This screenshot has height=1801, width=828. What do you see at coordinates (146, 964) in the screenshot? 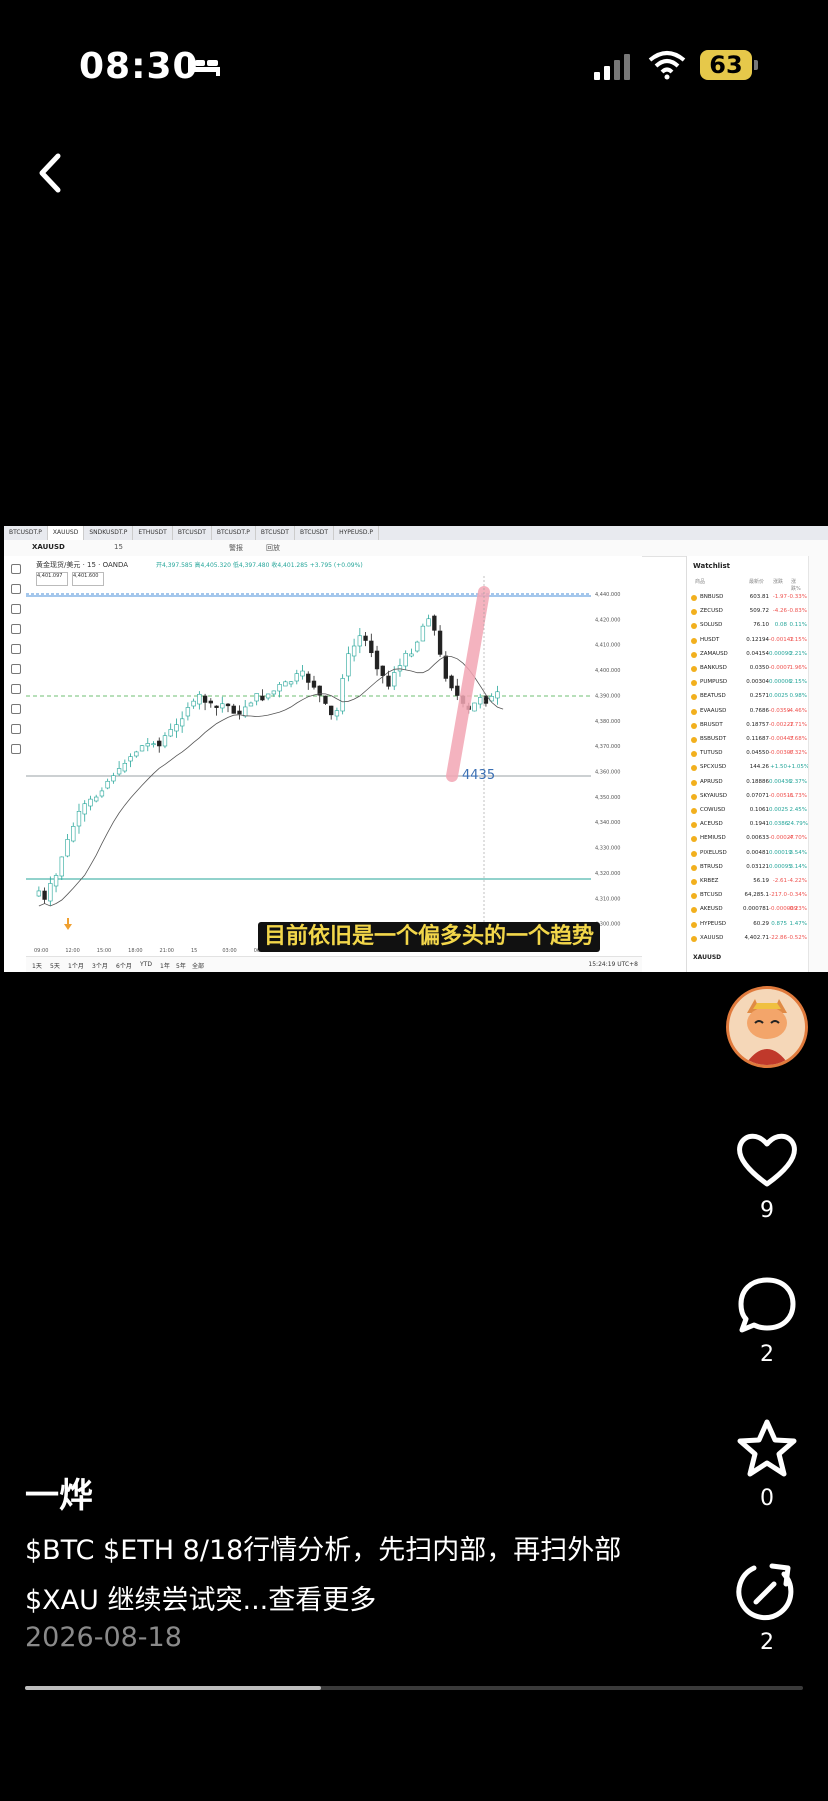
I see `tf-ytd: YTD` at bounding box center [146, 964].